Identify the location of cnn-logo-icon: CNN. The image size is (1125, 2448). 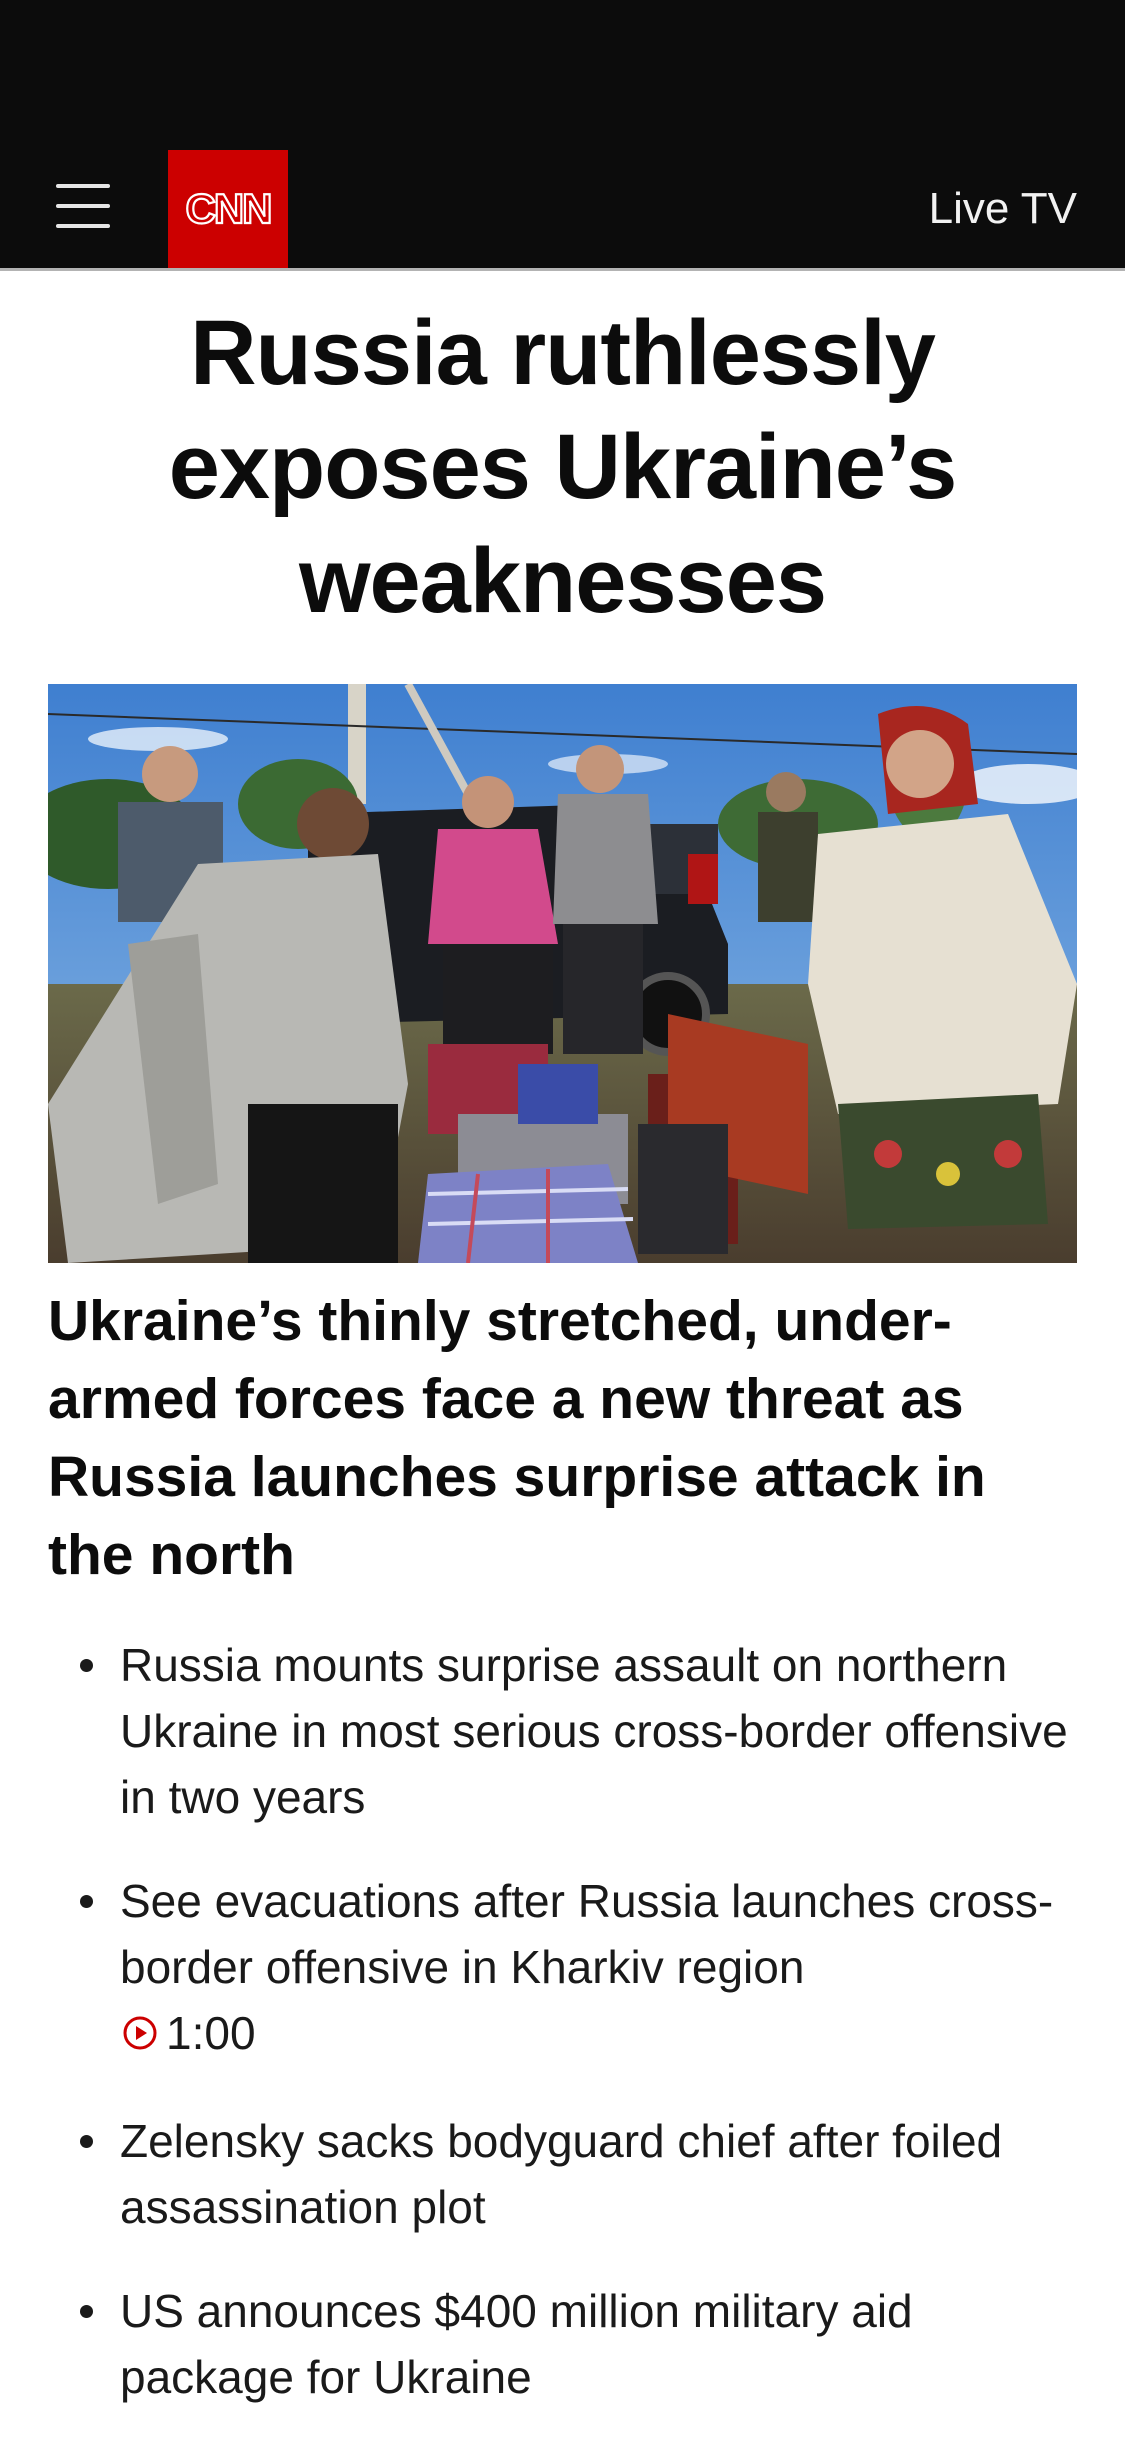
(228, 208).